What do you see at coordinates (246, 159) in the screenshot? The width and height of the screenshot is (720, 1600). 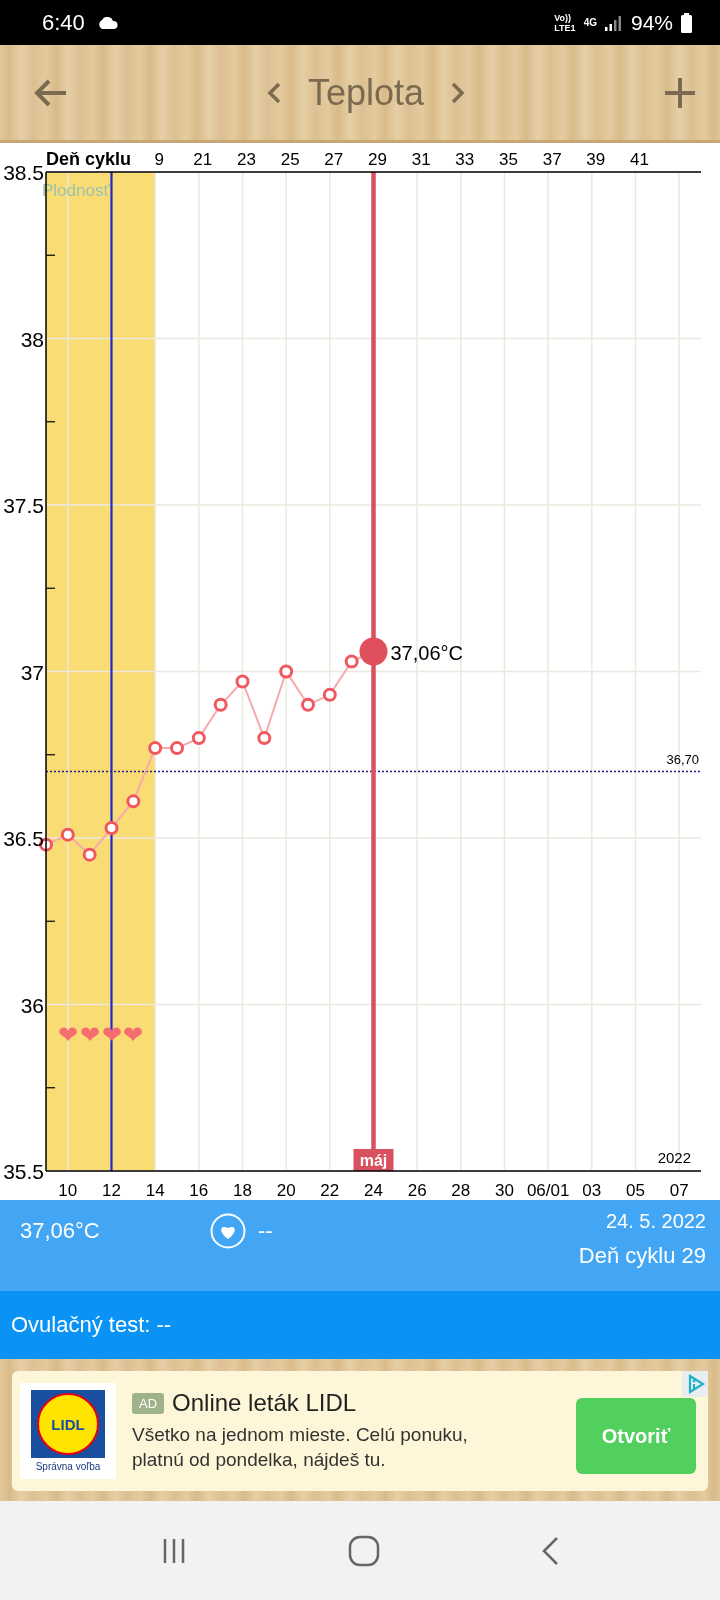 I see `cycle-day-label: 23` at bounding box center [246, 159].